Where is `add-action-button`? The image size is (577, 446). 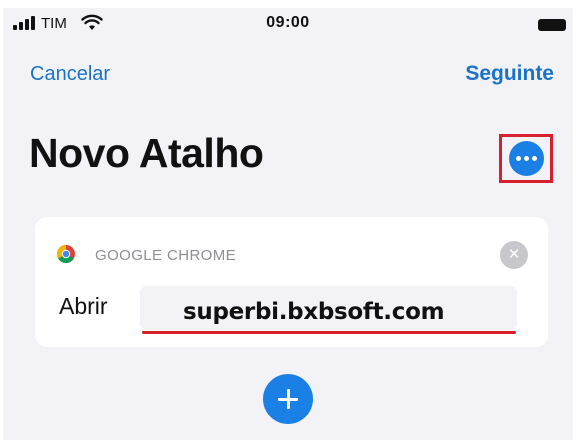 add-action-button is located at coordinates (288, 399).